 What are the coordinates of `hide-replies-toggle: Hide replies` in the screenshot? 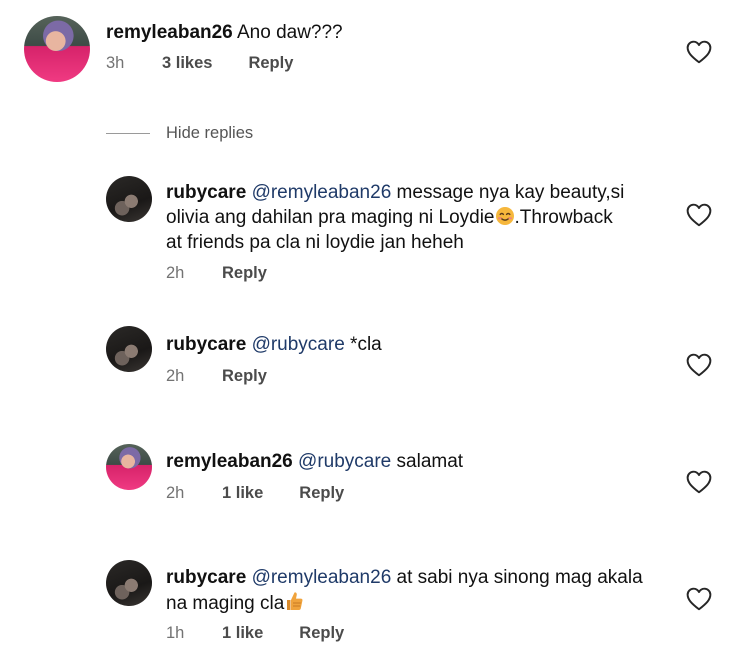 It's located at (179, 133).